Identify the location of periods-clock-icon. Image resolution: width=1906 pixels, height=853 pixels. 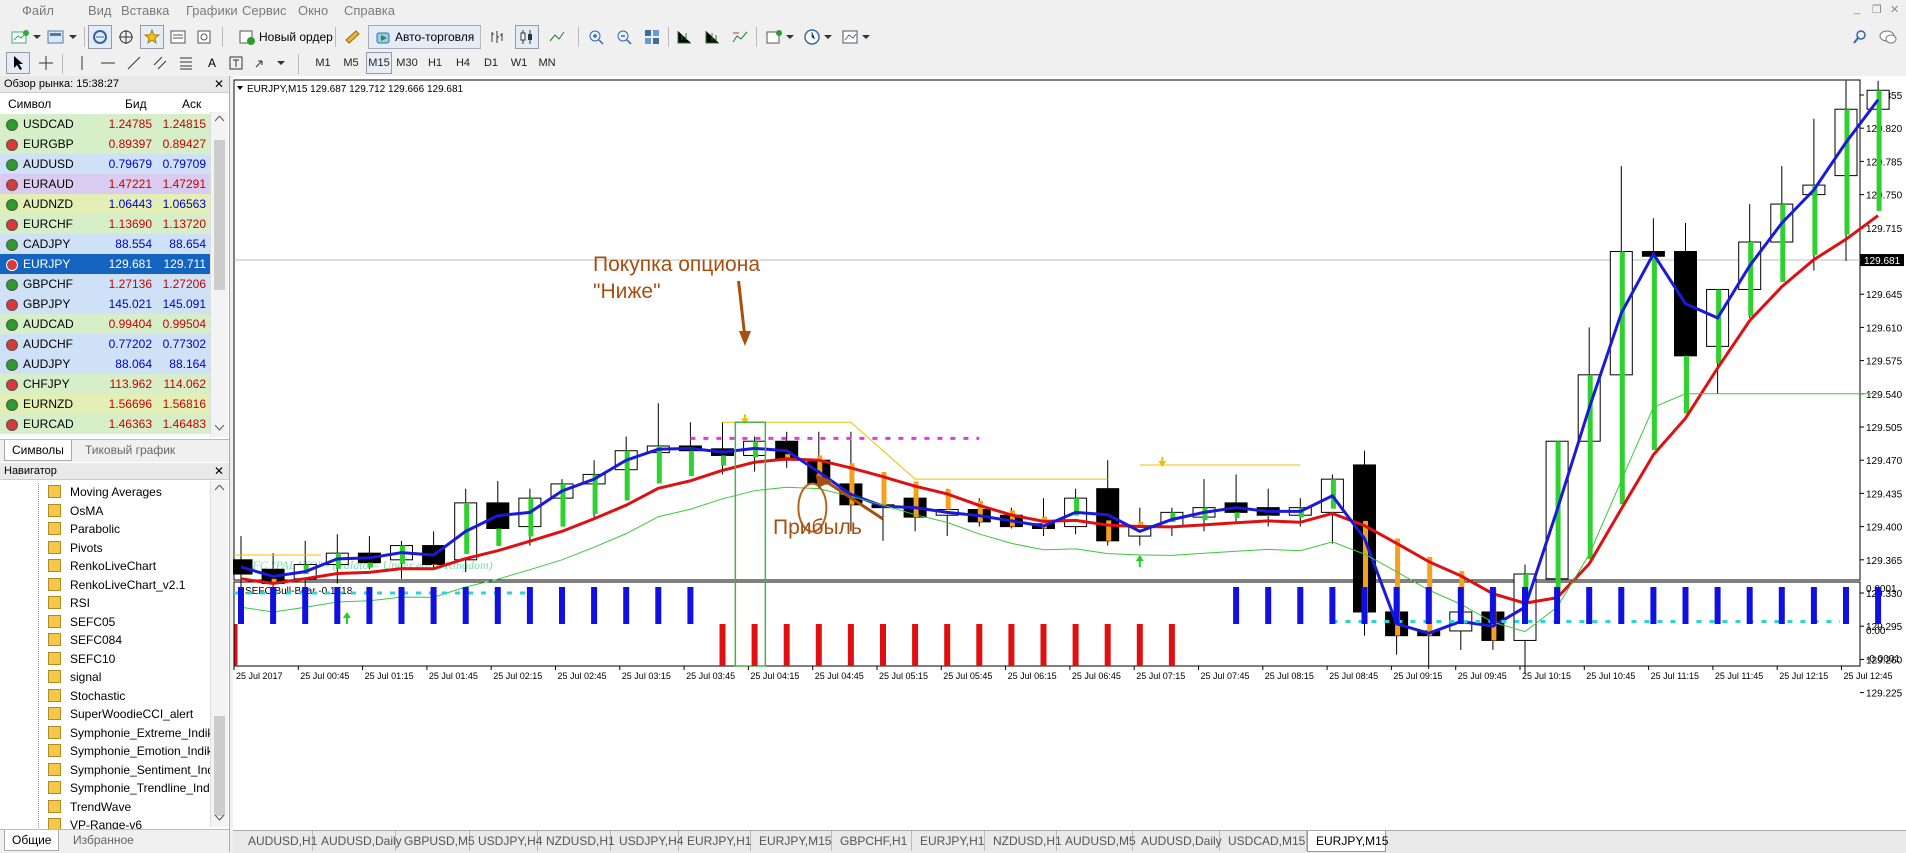
(812, 37).